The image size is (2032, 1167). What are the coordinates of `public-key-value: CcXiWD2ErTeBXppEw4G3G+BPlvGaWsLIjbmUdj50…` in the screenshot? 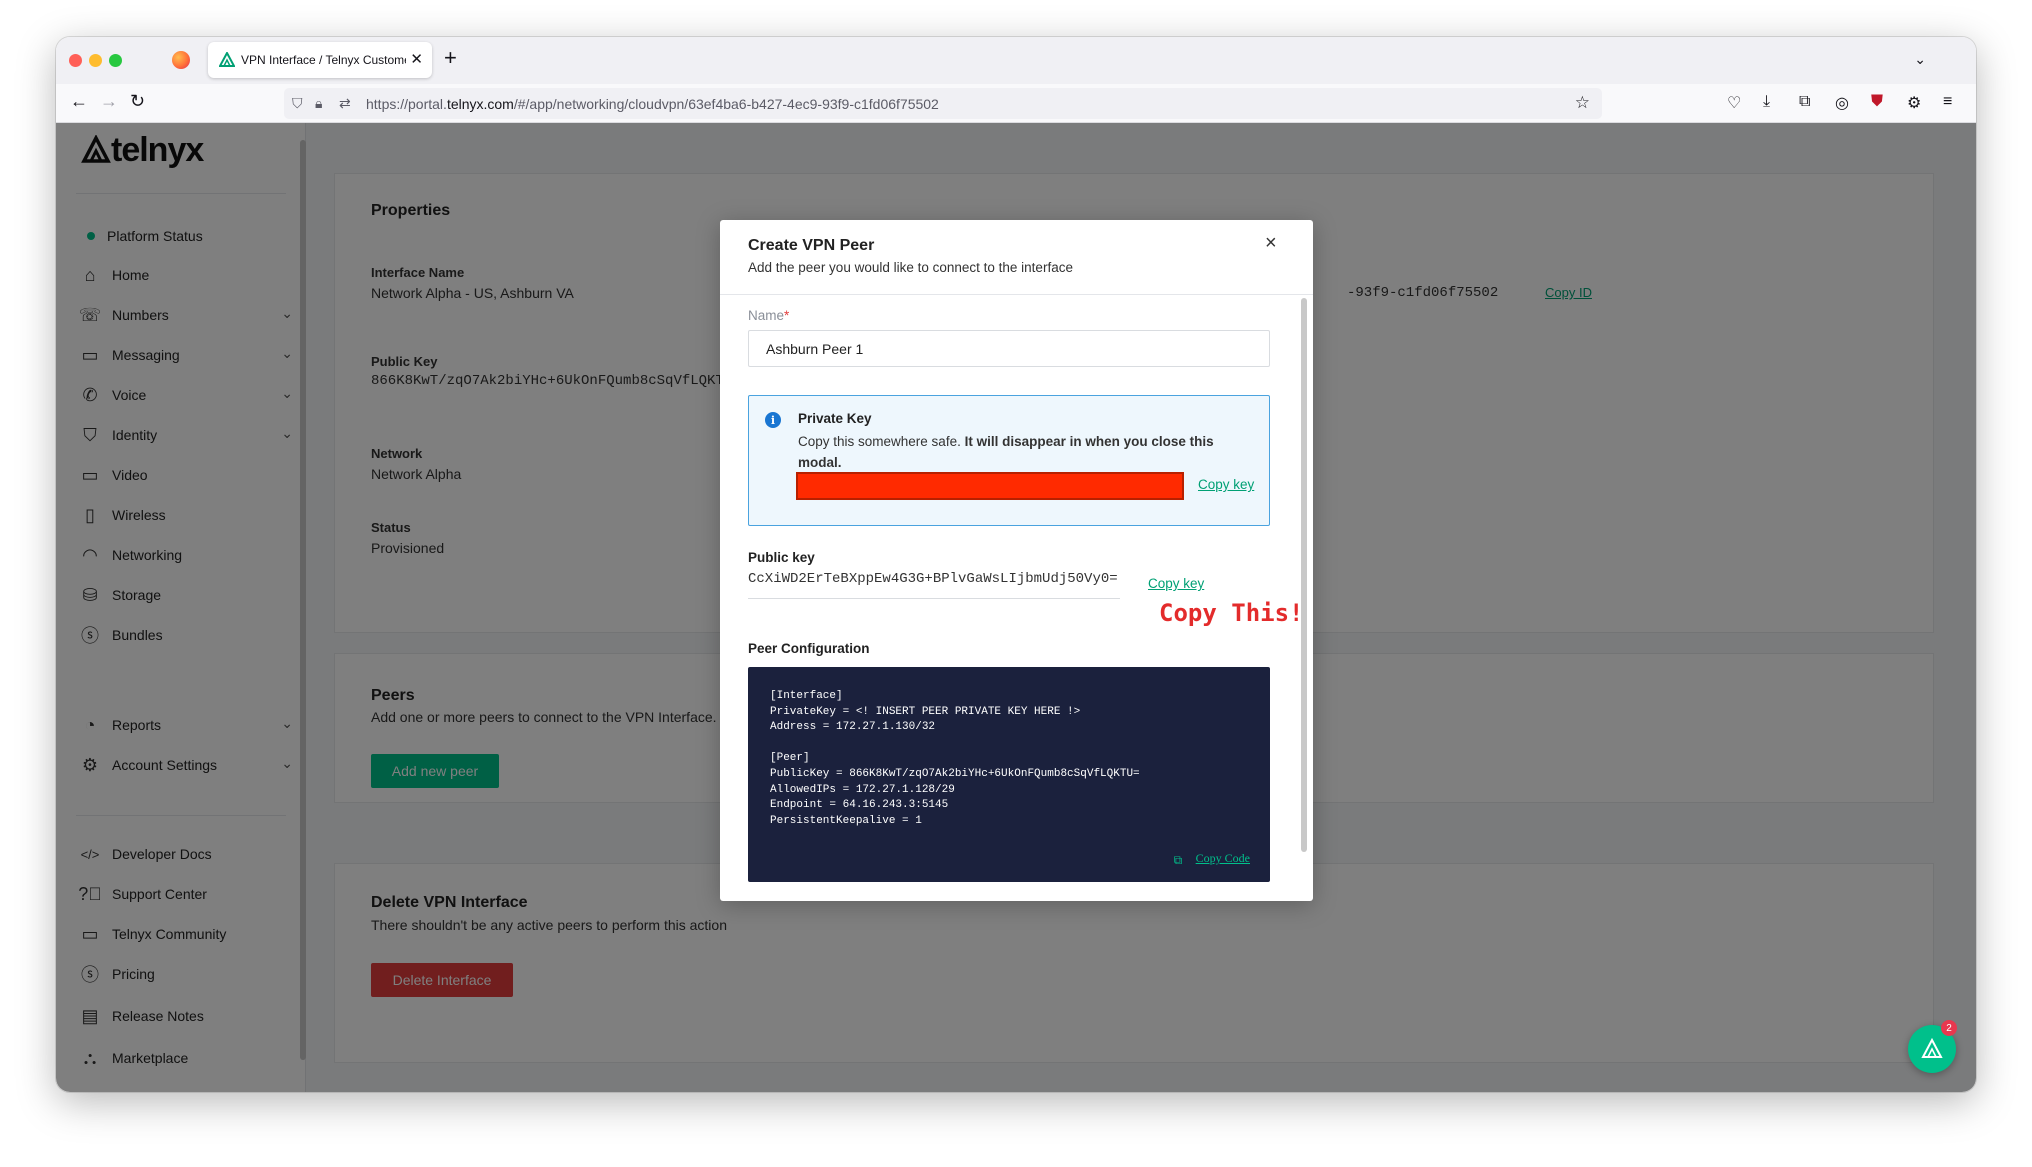 It's located at (934, 585).